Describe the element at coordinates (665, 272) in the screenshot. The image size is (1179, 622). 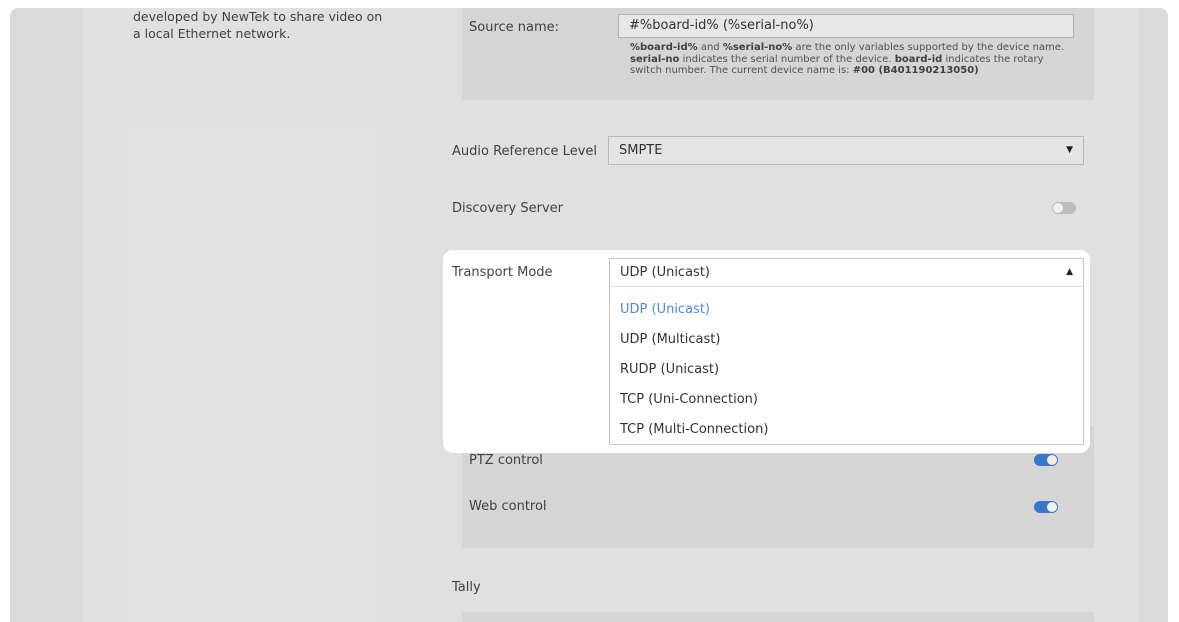
I see `transport-mode-value: UDP (Unicast)` at that location.